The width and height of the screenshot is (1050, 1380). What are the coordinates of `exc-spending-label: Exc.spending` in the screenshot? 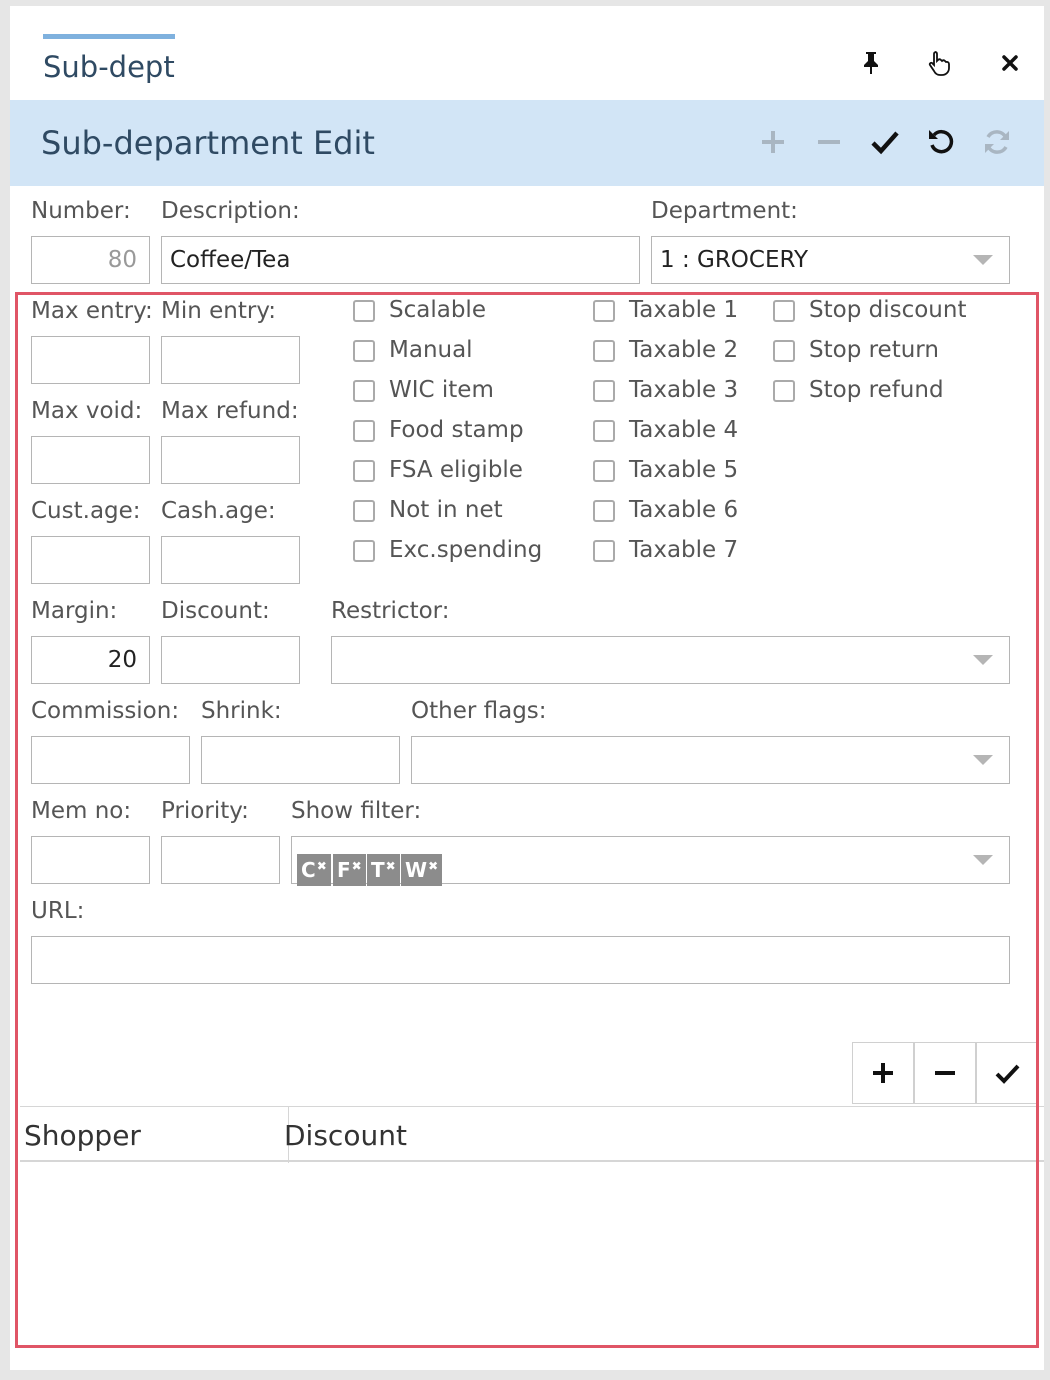 It's located at (466, 550).